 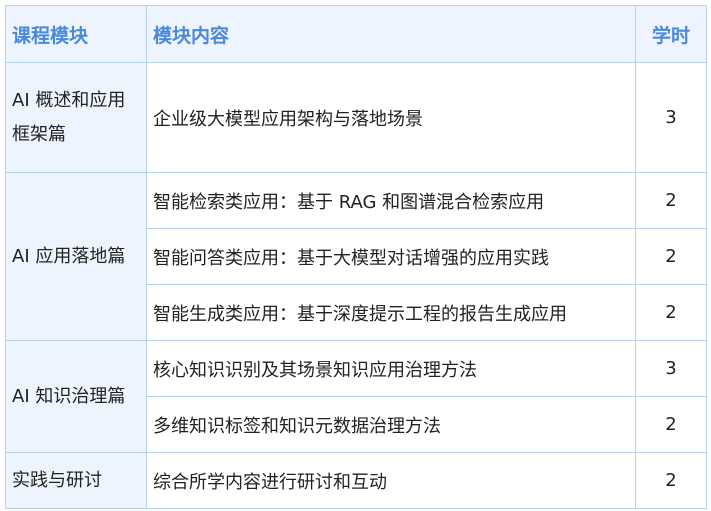 I want to click on table-row: 实践与研讨 综合所学内容进行研讨和互动 2, so click(x=356, y=480).